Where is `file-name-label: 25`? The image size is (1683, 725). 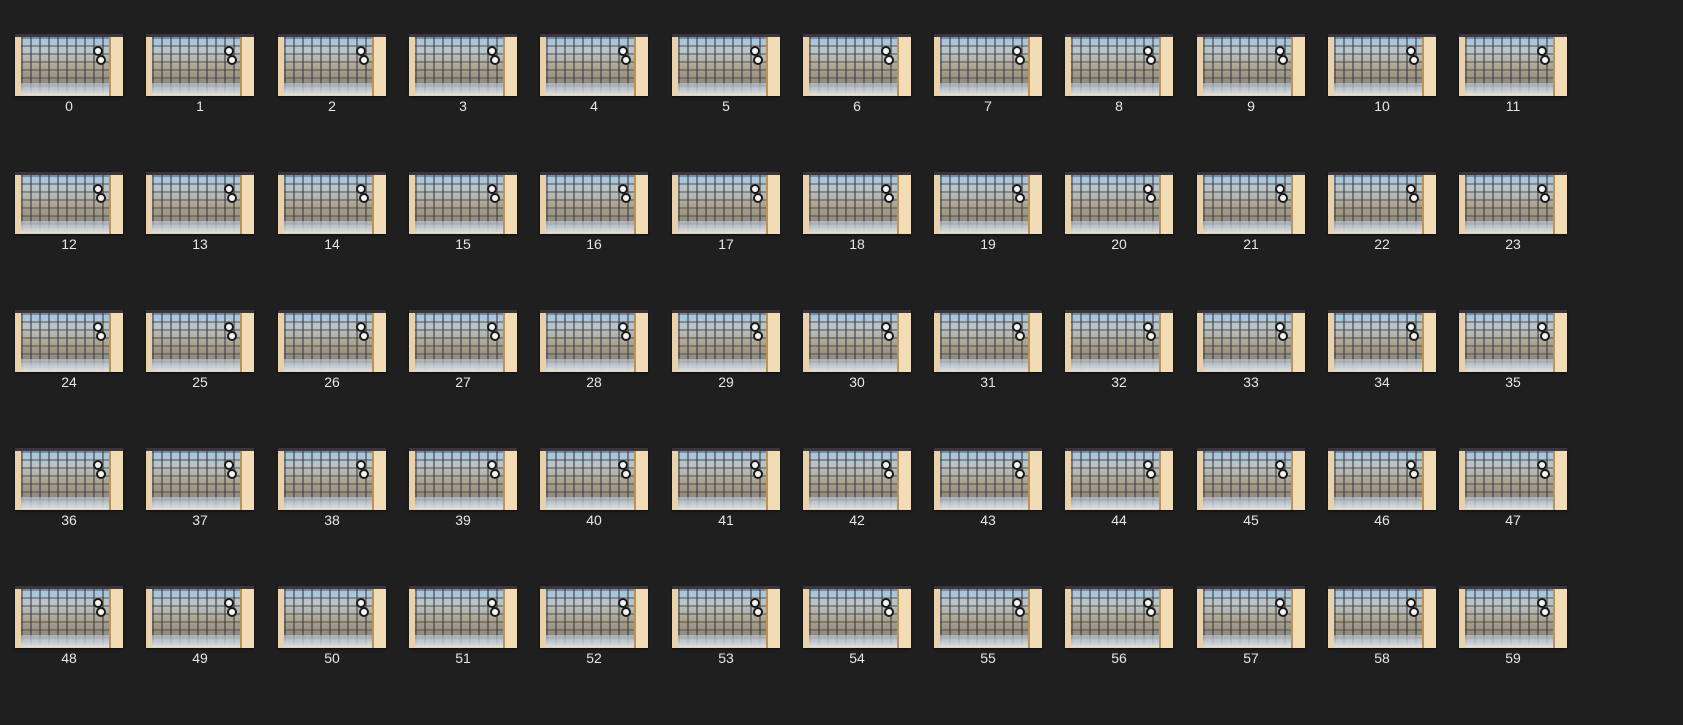 file-name-label: 25 is located at coordinates (200, 382).